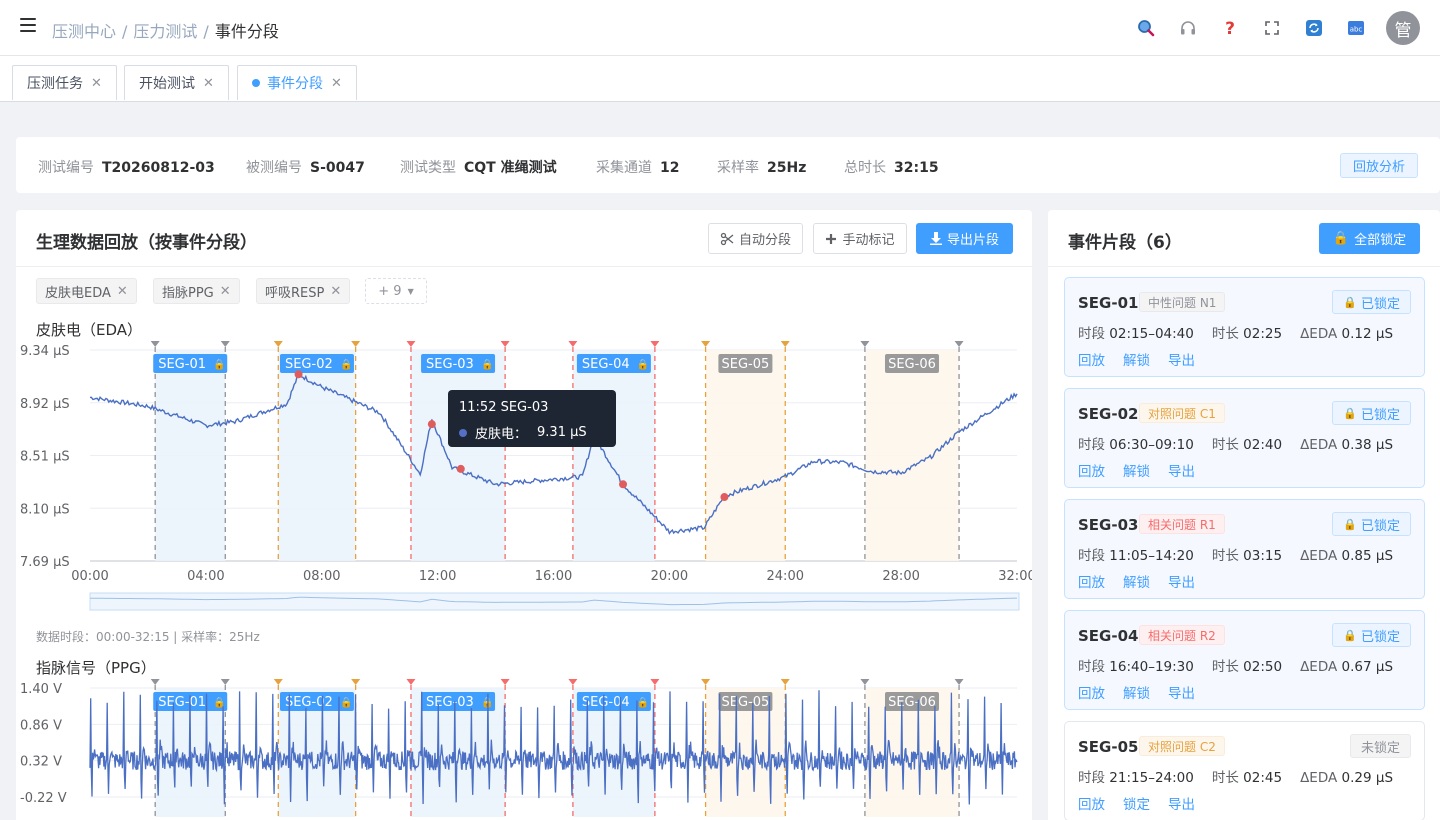  What do you see at coordinates (1108, 636) in the screenshot?
I see `segment-id: SEG-04` at bounding box center [1108, 636].